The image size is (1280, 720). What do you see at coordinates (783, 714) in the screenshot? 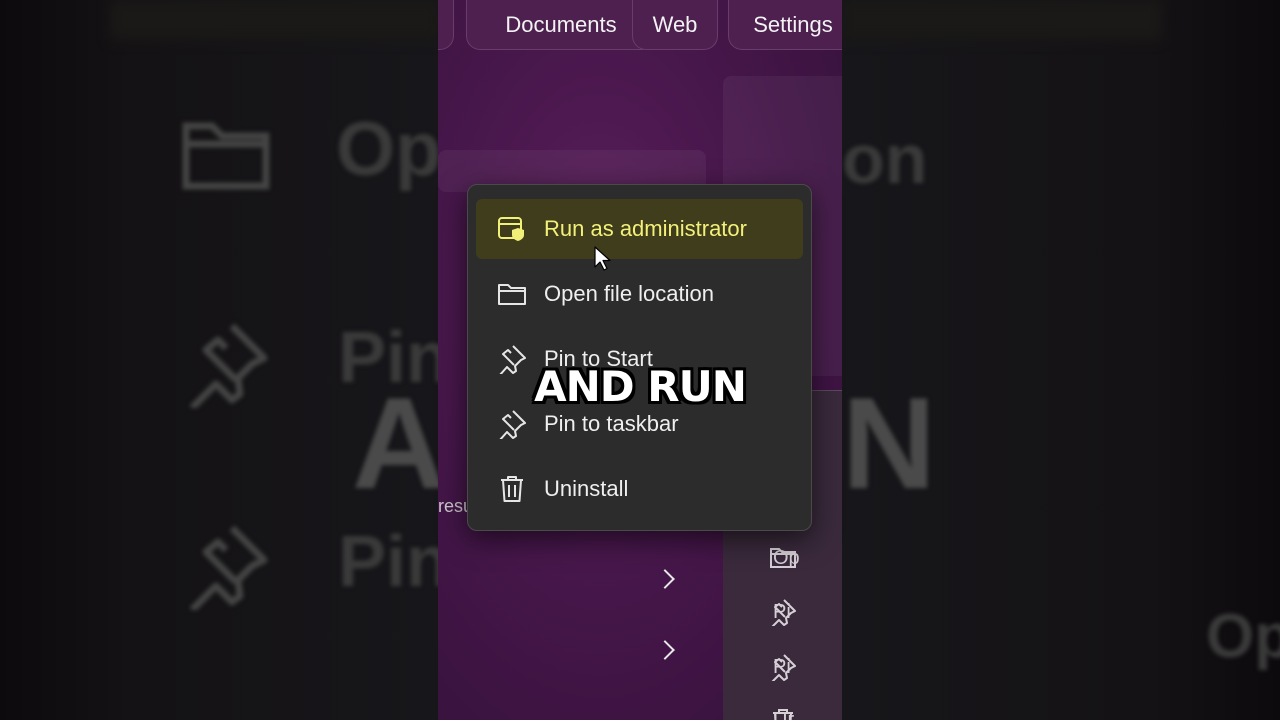
I see `detail-action-uninstall: Ur` at bounding box center [783, 714].